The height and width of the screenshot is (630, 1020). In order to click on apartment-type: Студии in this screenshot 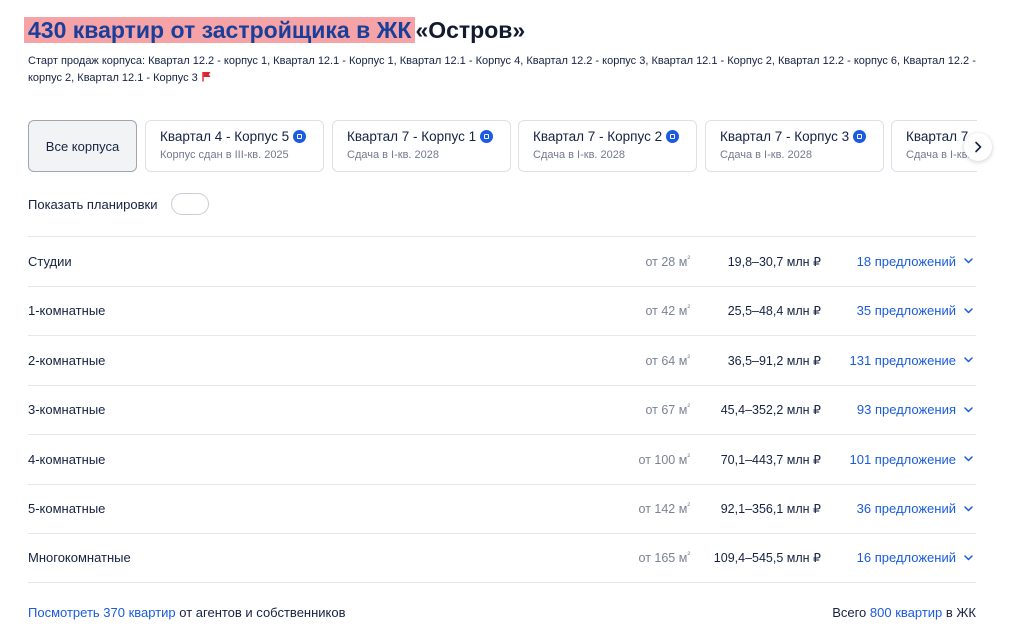, I will do `click(50, 261)`.